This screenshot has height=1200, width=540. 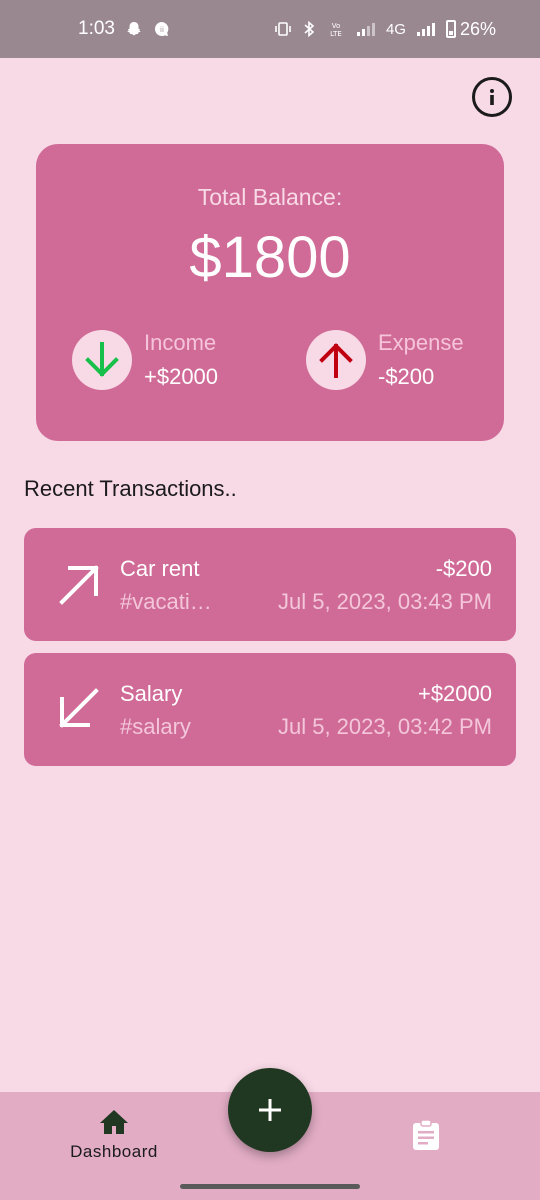 I want to click on transaction-title: Salary, so click(x=151, y=693).